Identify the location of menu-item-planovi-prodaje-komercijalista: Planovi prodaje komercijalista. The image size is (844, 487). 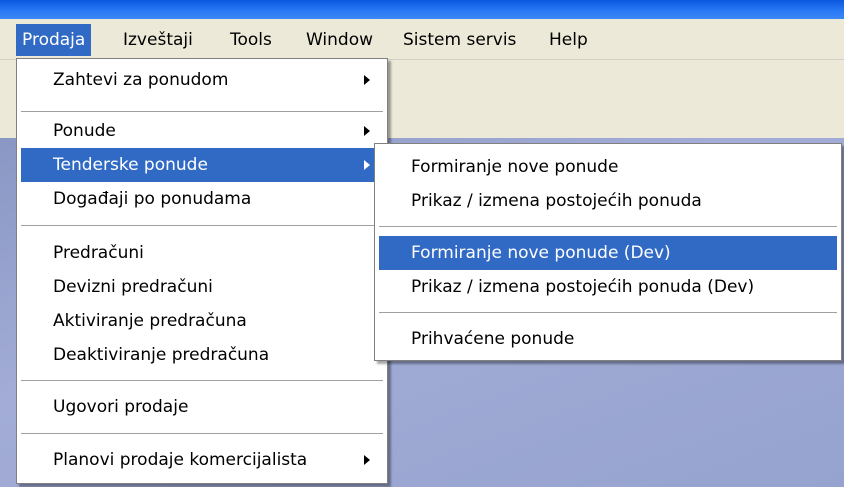
(202, 460).